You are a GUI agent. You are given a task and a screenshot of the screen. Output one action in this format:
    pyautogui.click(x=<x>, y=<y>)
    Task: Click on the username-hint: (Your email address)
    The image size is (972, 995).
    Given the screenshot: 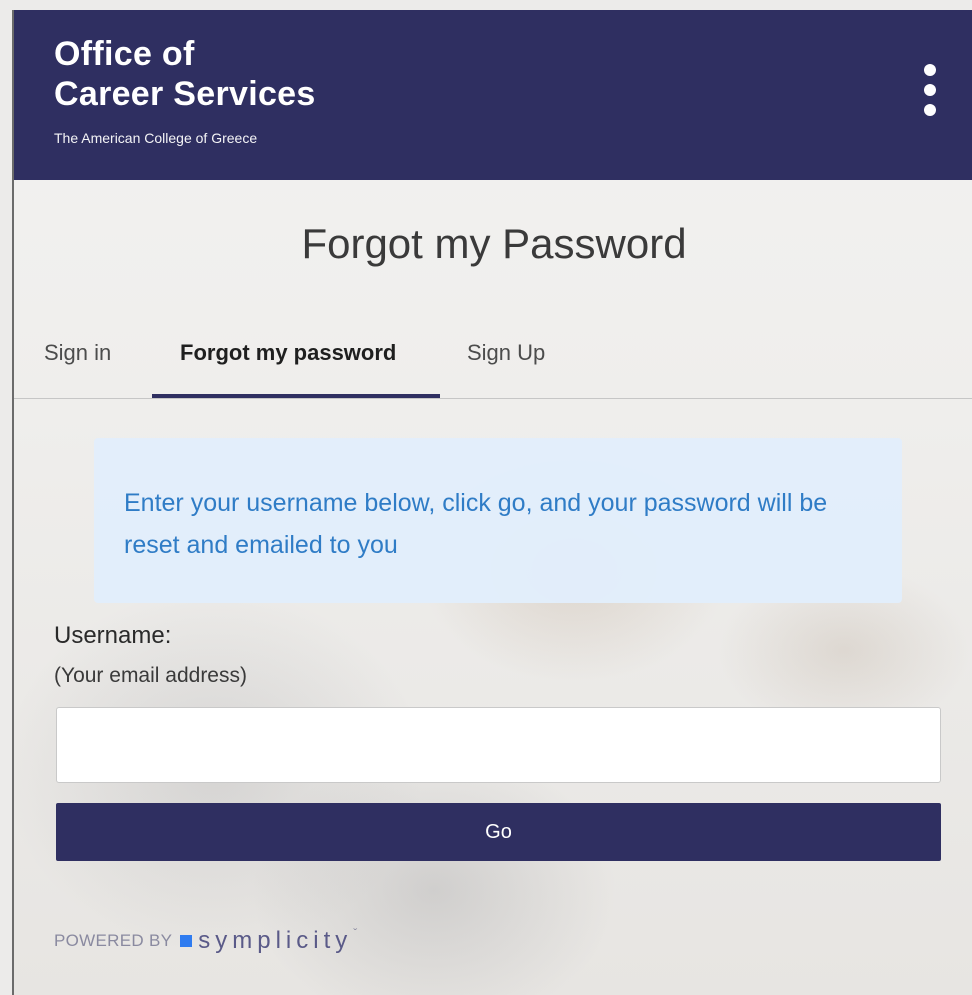 What is the action you would take?
    pyautogui.click(x=150, y=675)
    